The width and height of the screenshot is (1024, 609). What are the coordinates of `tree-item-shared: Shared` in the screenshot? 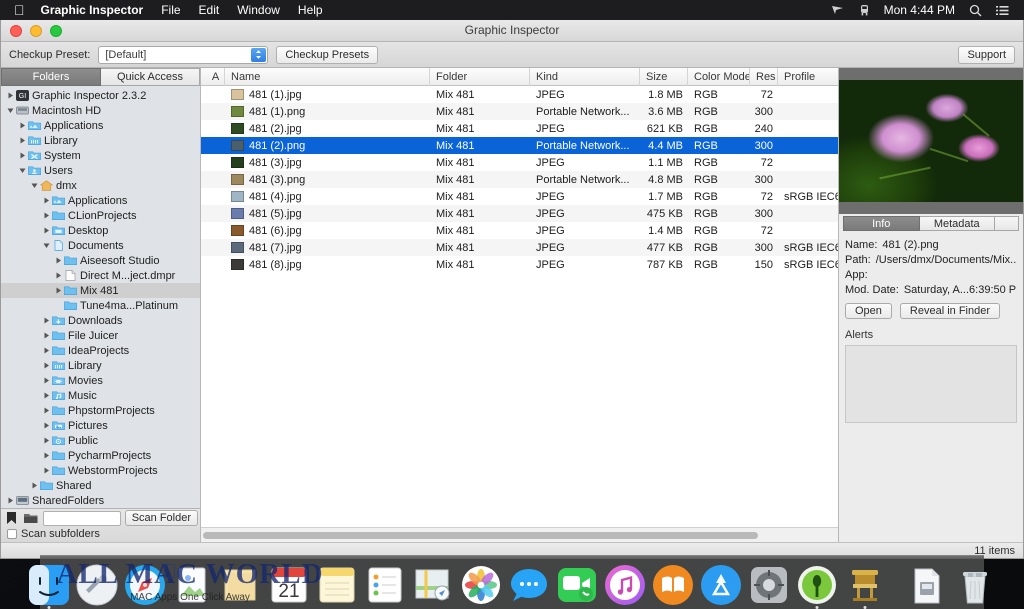 It's located at (100, 485).